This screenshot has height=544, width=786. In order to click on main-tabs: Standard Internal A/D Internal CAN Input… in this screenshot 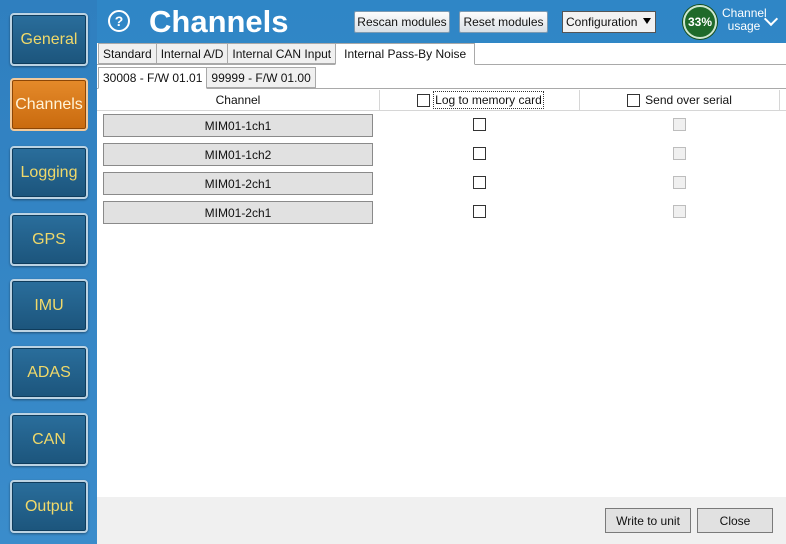, I will do `click(287, 54)`.